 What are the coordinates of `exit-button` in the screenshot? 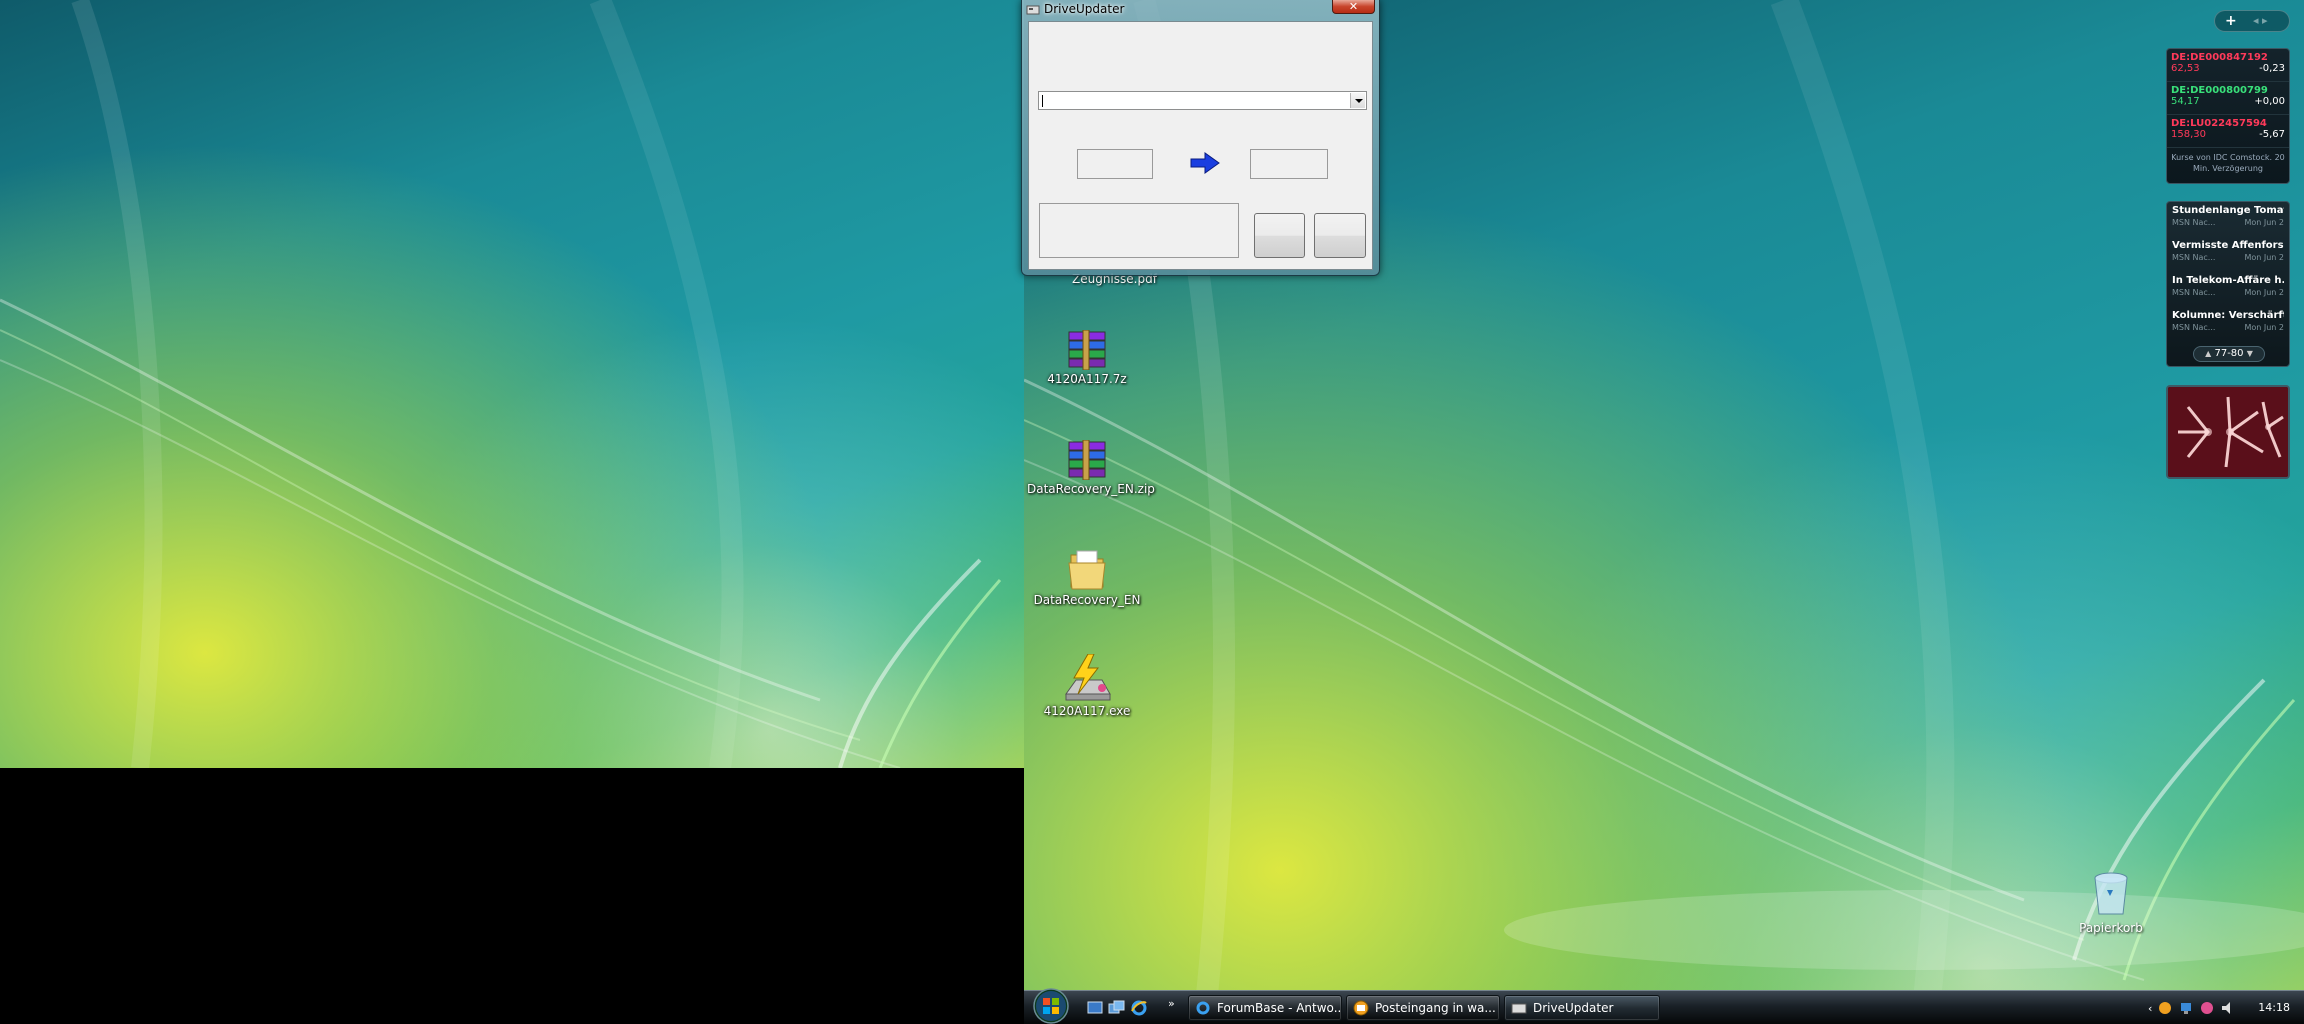 It's located at (1340, 235).